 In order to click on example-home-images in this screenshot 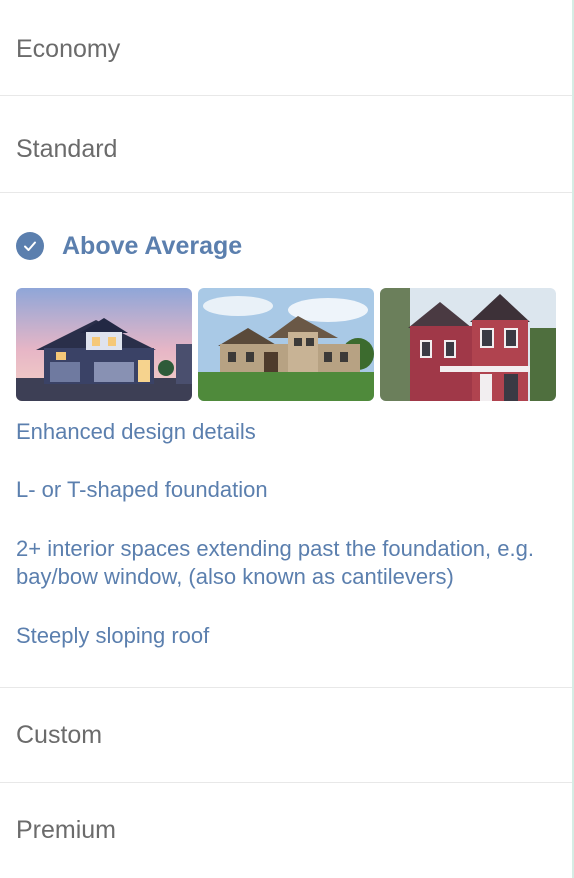, I will do `click(286, 344)`.